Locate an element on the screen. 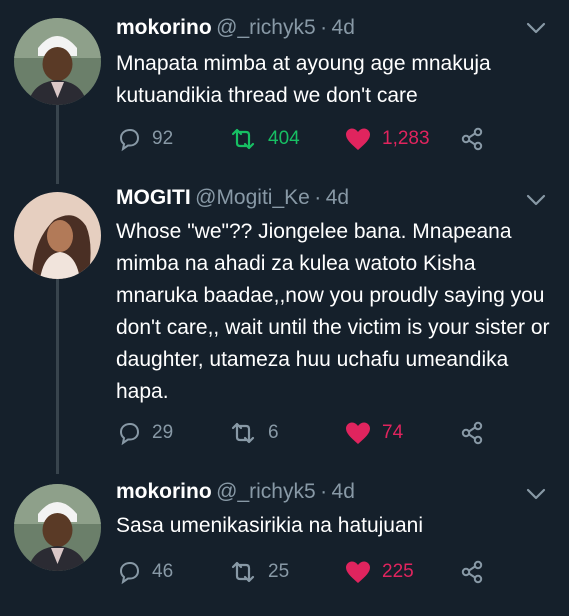 This screenshot has height=616, width=569. tweet-header: MOGITI @Mogiti_Ke · 4d is located at coordinates (232, 203).